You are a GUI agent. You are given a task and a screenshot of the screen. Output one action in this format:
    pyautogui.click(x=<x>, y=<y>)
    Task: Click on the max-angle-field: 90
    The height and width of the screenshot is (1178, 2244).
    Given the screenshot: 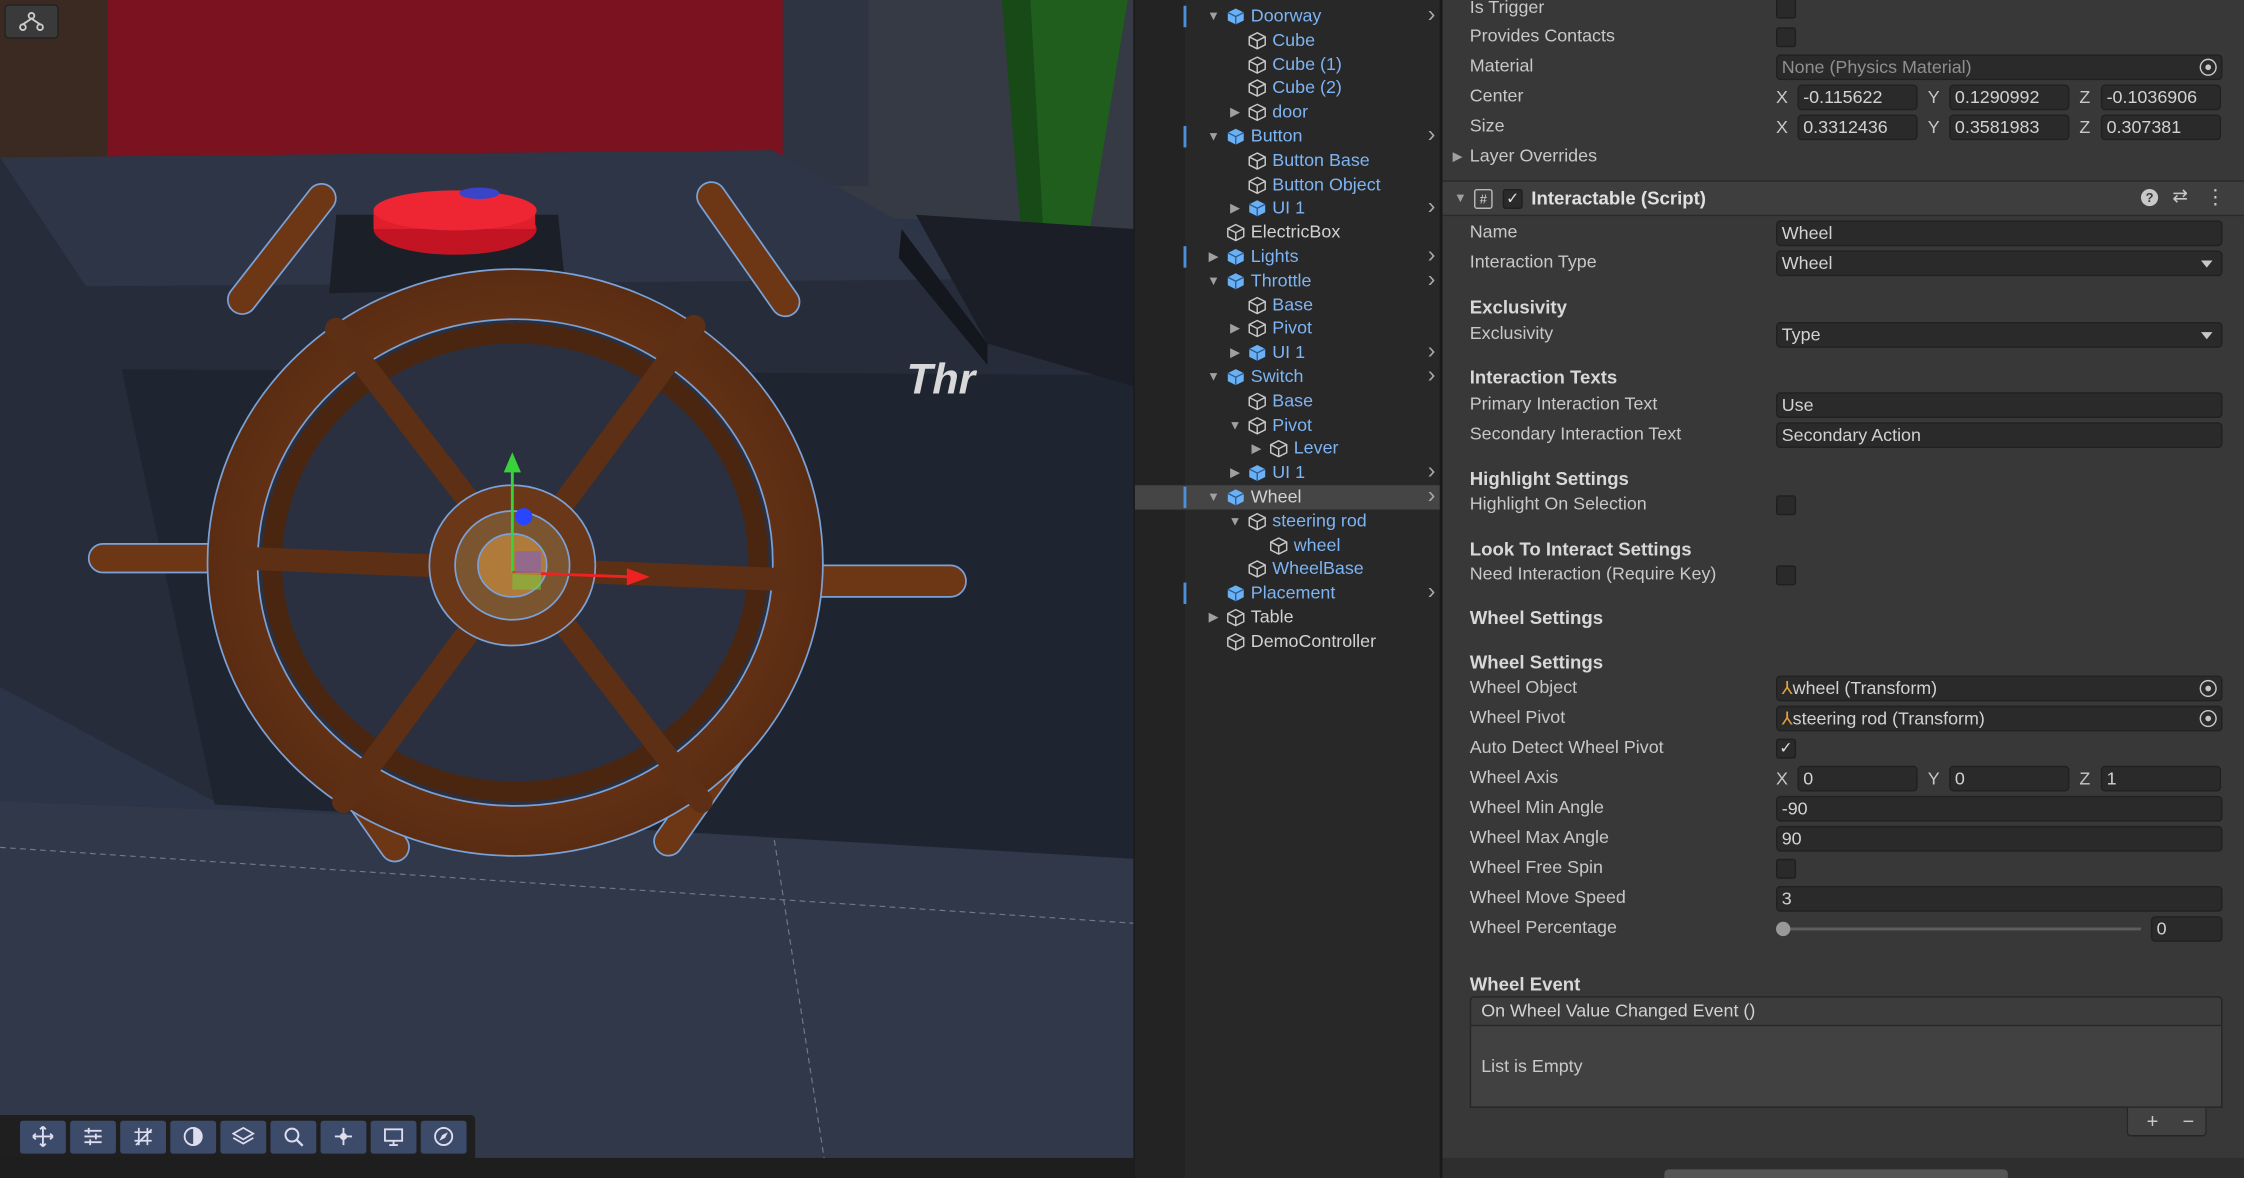 What is the action you would take?
    pyautogui.click(x=1999, y=839)
    